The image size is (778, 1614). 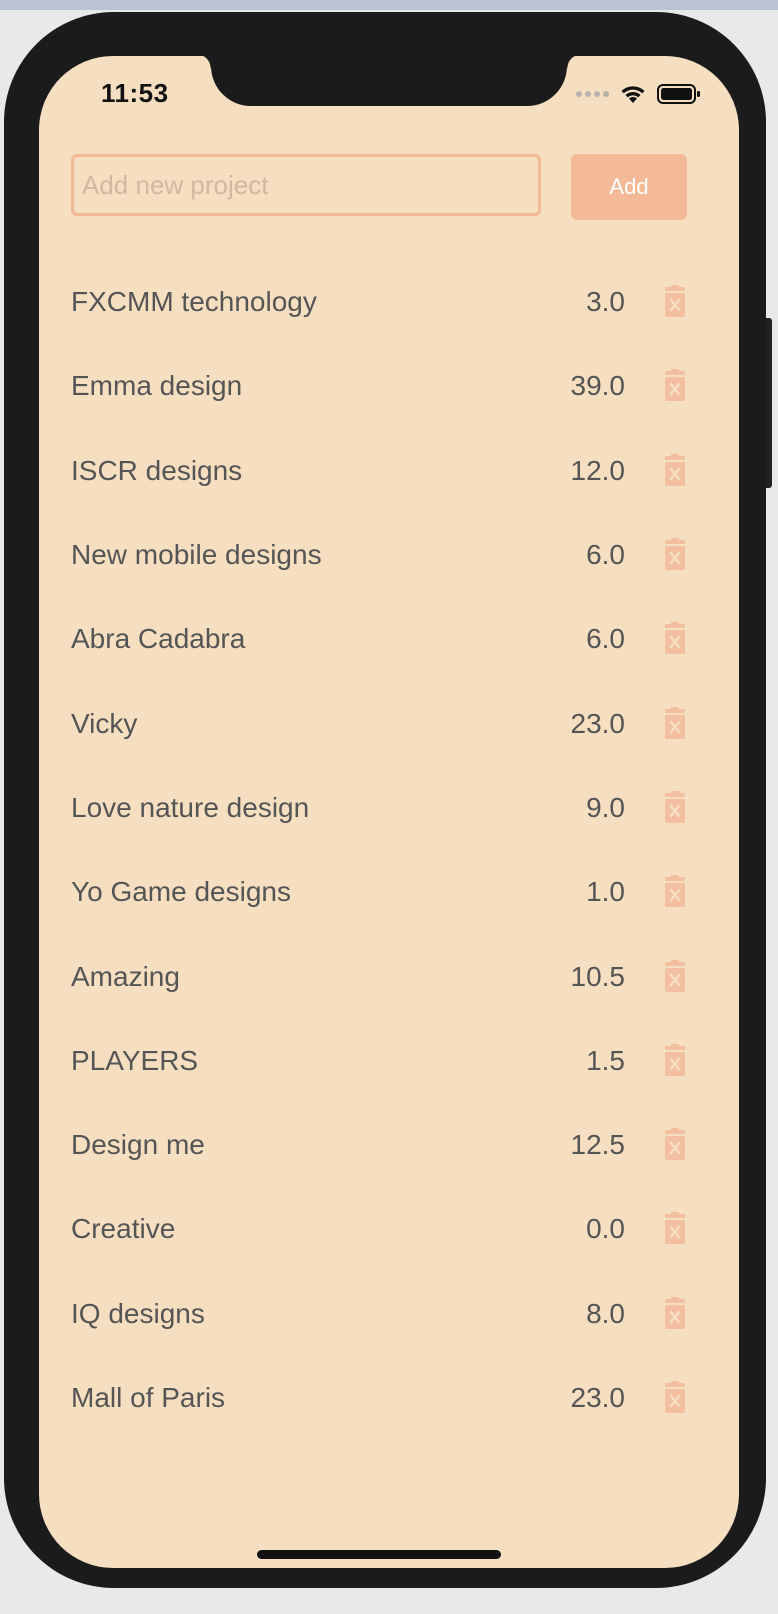 I want to click on project-name: FXCMM technology, so click(x=194, y=302).